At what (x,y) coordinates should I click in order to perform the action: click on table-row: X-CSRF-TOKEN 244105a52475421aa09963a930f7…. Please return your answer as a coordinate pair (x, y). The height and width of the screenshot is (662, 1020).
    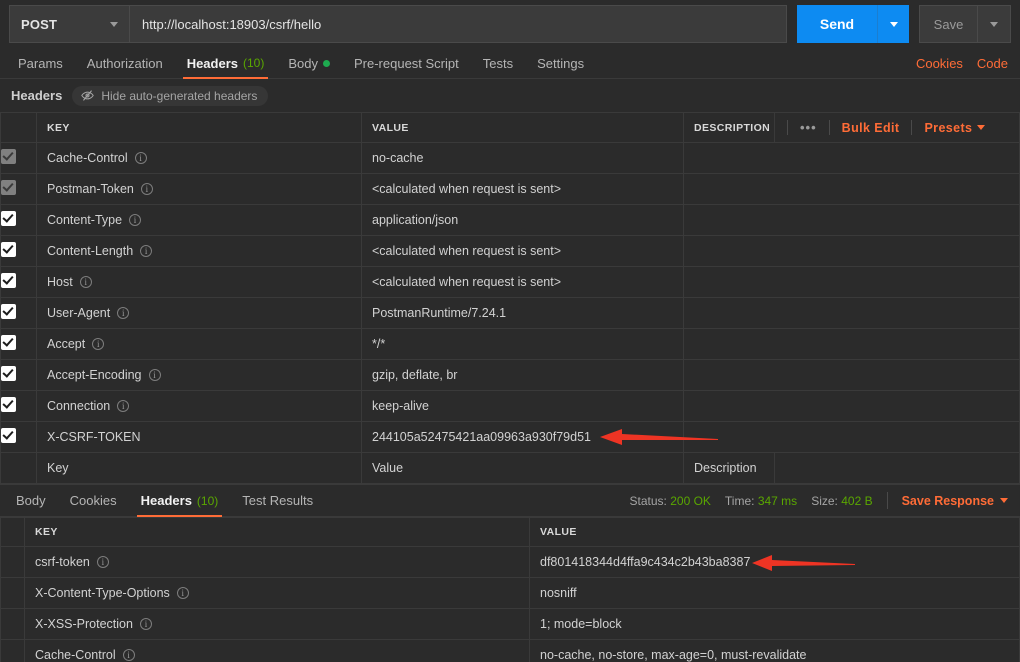
    Looking at the image, I should click on (510, 437).